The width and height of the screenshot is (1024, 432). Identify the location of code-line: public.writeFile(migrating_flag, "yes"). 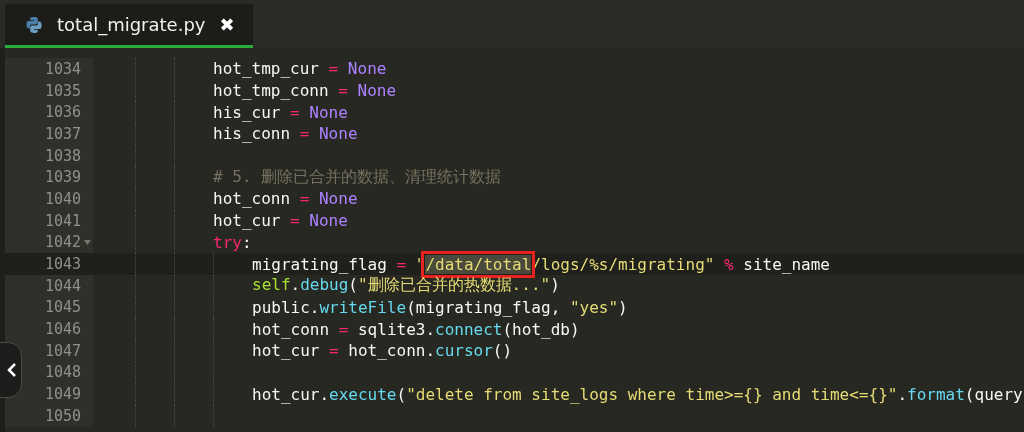
(440, 307).